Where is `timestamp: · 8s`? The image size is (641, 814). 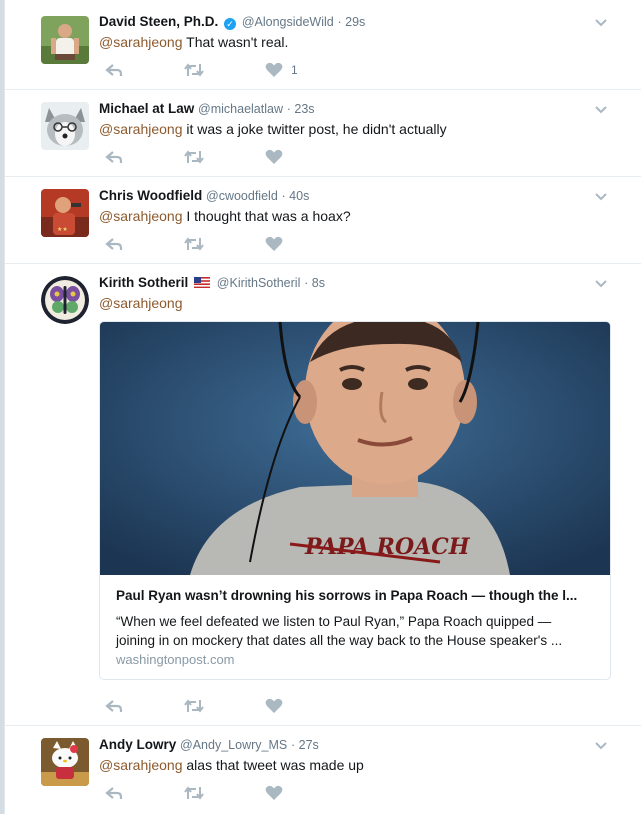 timestamp: · 8s is located at coordinates (314, 283).